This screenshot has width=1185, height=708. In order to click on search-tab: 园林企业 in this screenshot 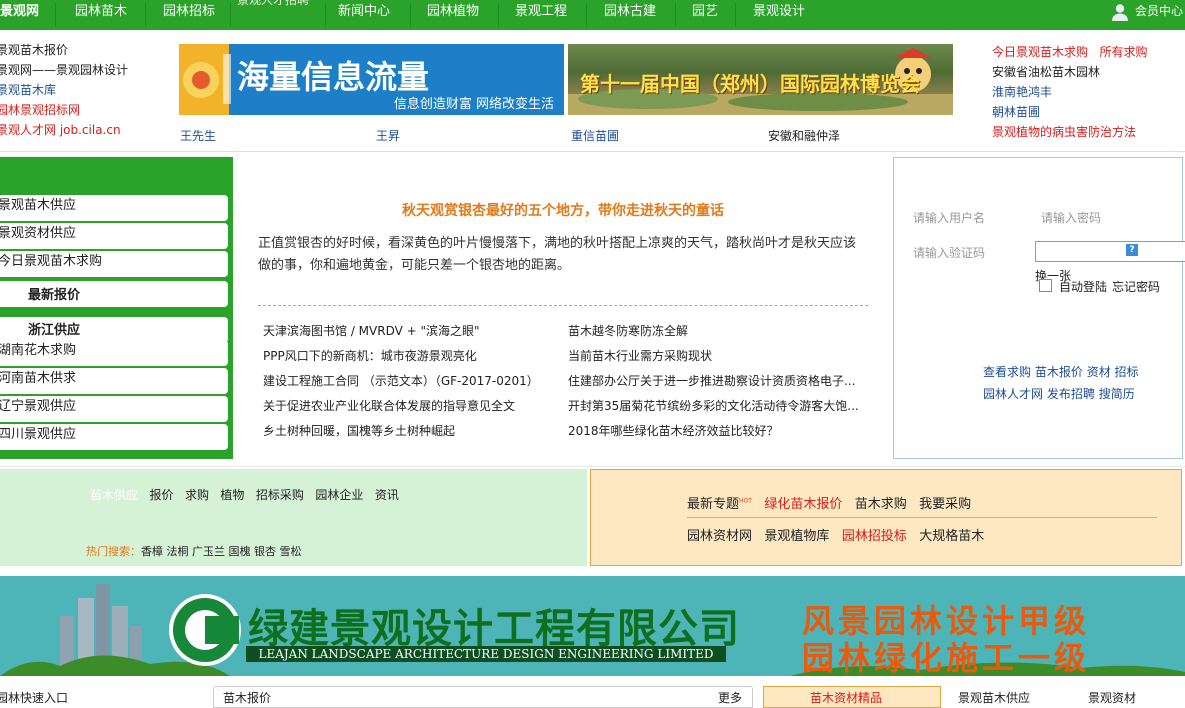, I will do `click(339, 495)`.